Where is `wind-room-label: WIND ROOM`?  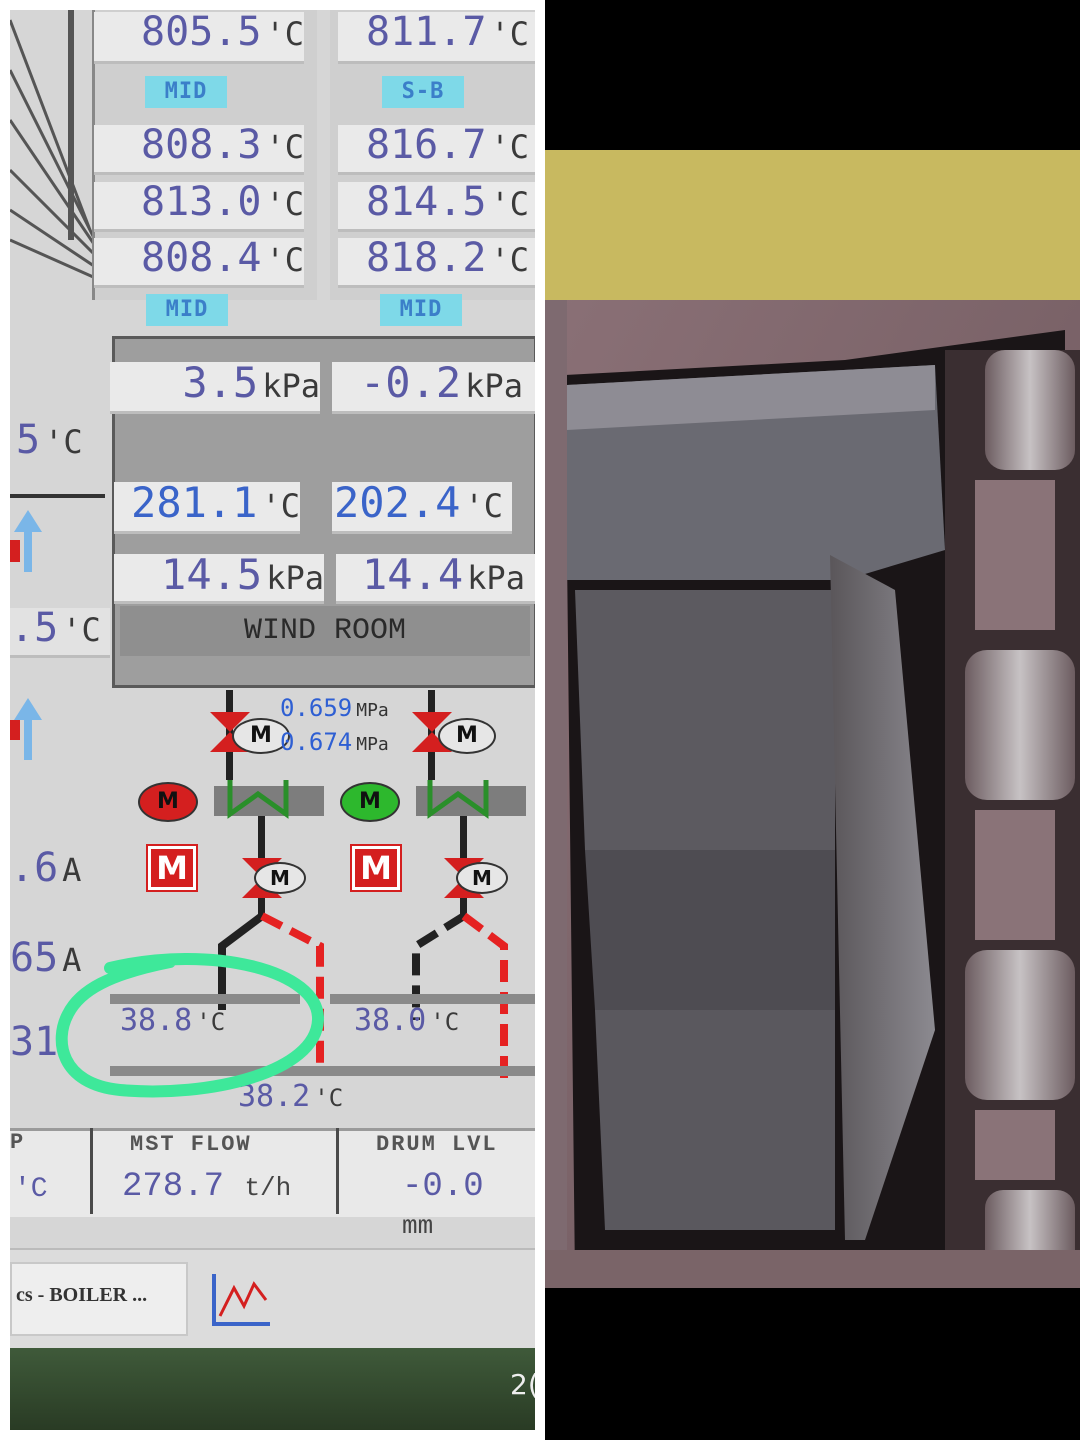
wind-room-label: WIND ROOM is located at coordinates (325, 631).